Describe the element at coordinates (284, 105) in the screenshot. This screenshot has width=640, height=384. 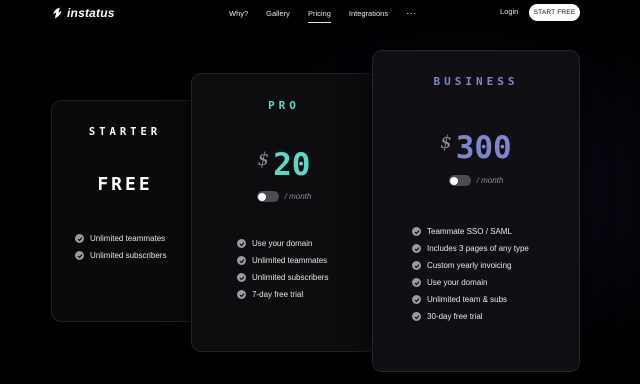
I see `plan-name: PRO` at that location.